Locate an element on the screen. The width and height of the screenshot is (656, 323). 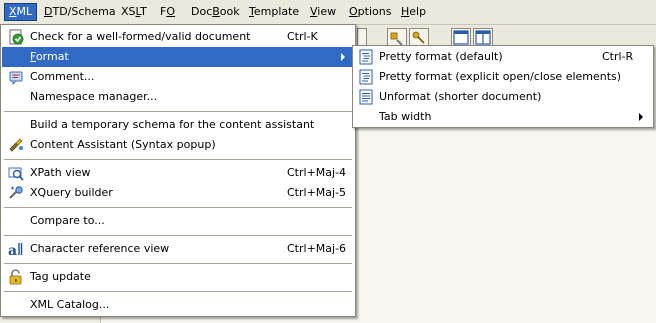
menu-help-label: elp is located at coordinates (418, 11).